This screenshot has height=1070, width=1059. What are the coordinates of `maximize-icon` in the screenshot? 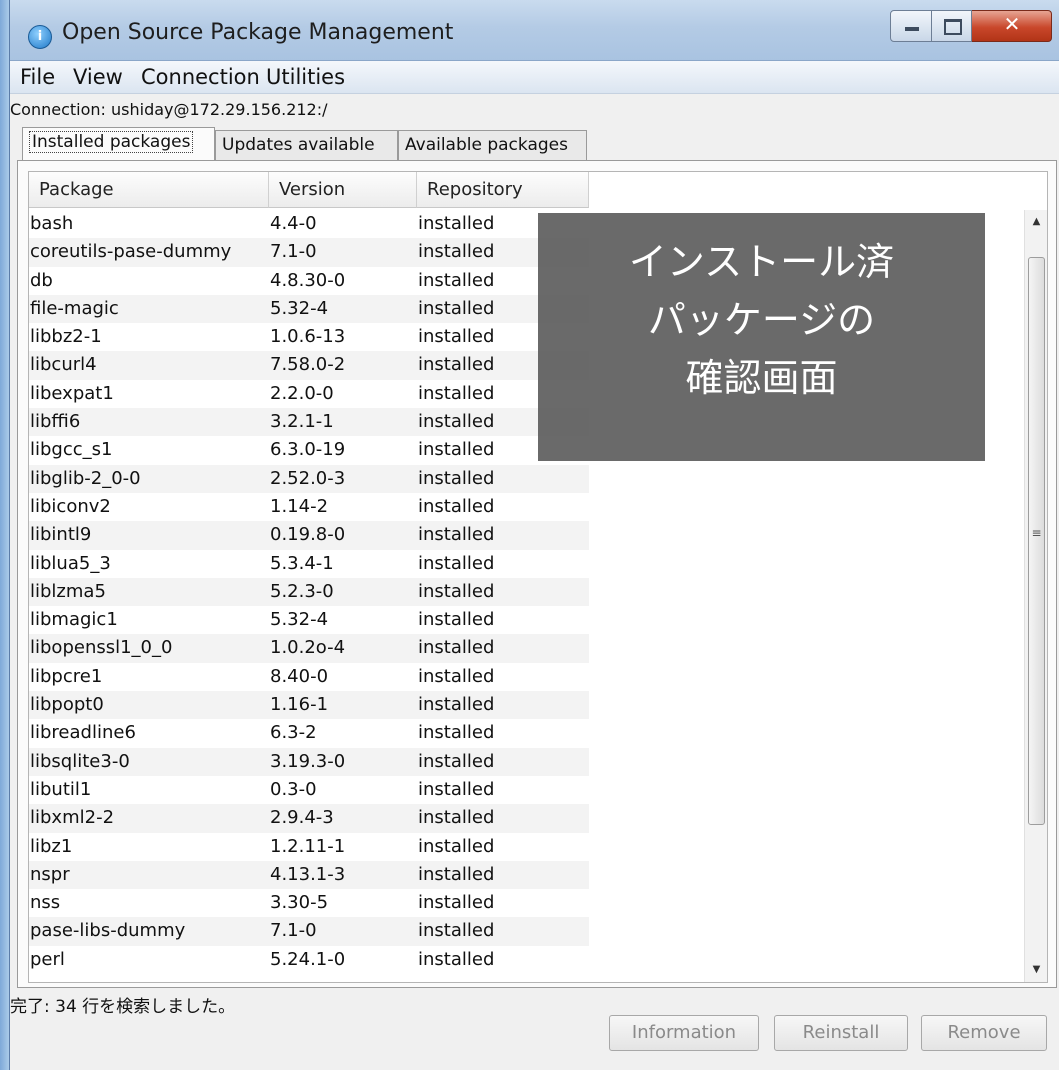 It's located at (953, 27).